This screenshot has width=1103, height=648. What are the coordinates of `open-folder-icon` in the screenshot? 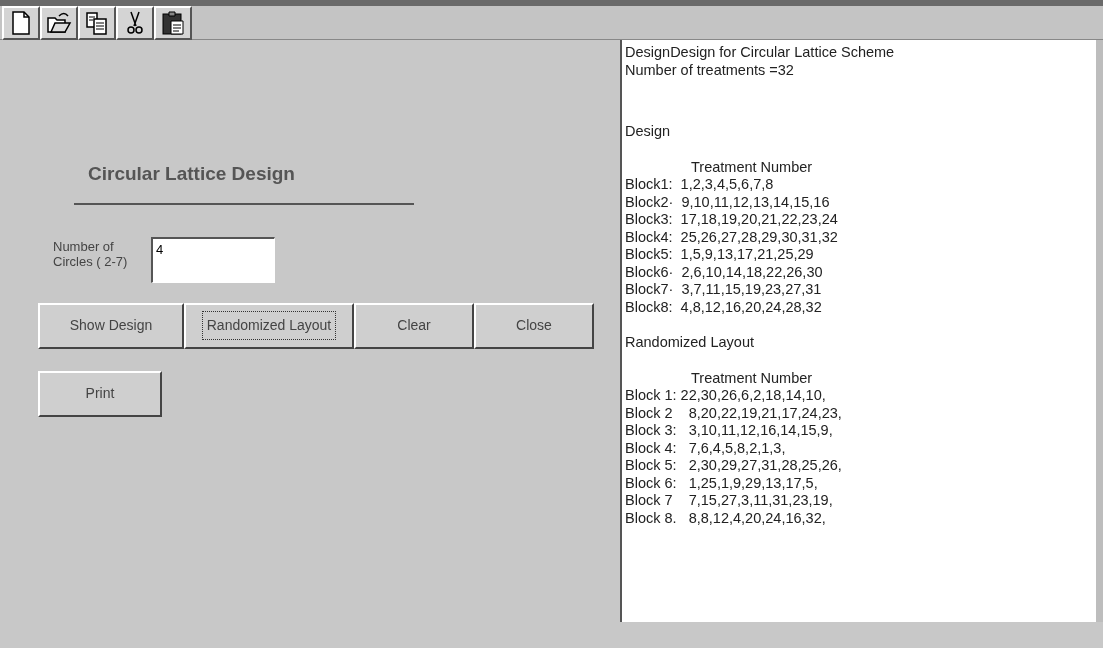 It's located at (59, 22).